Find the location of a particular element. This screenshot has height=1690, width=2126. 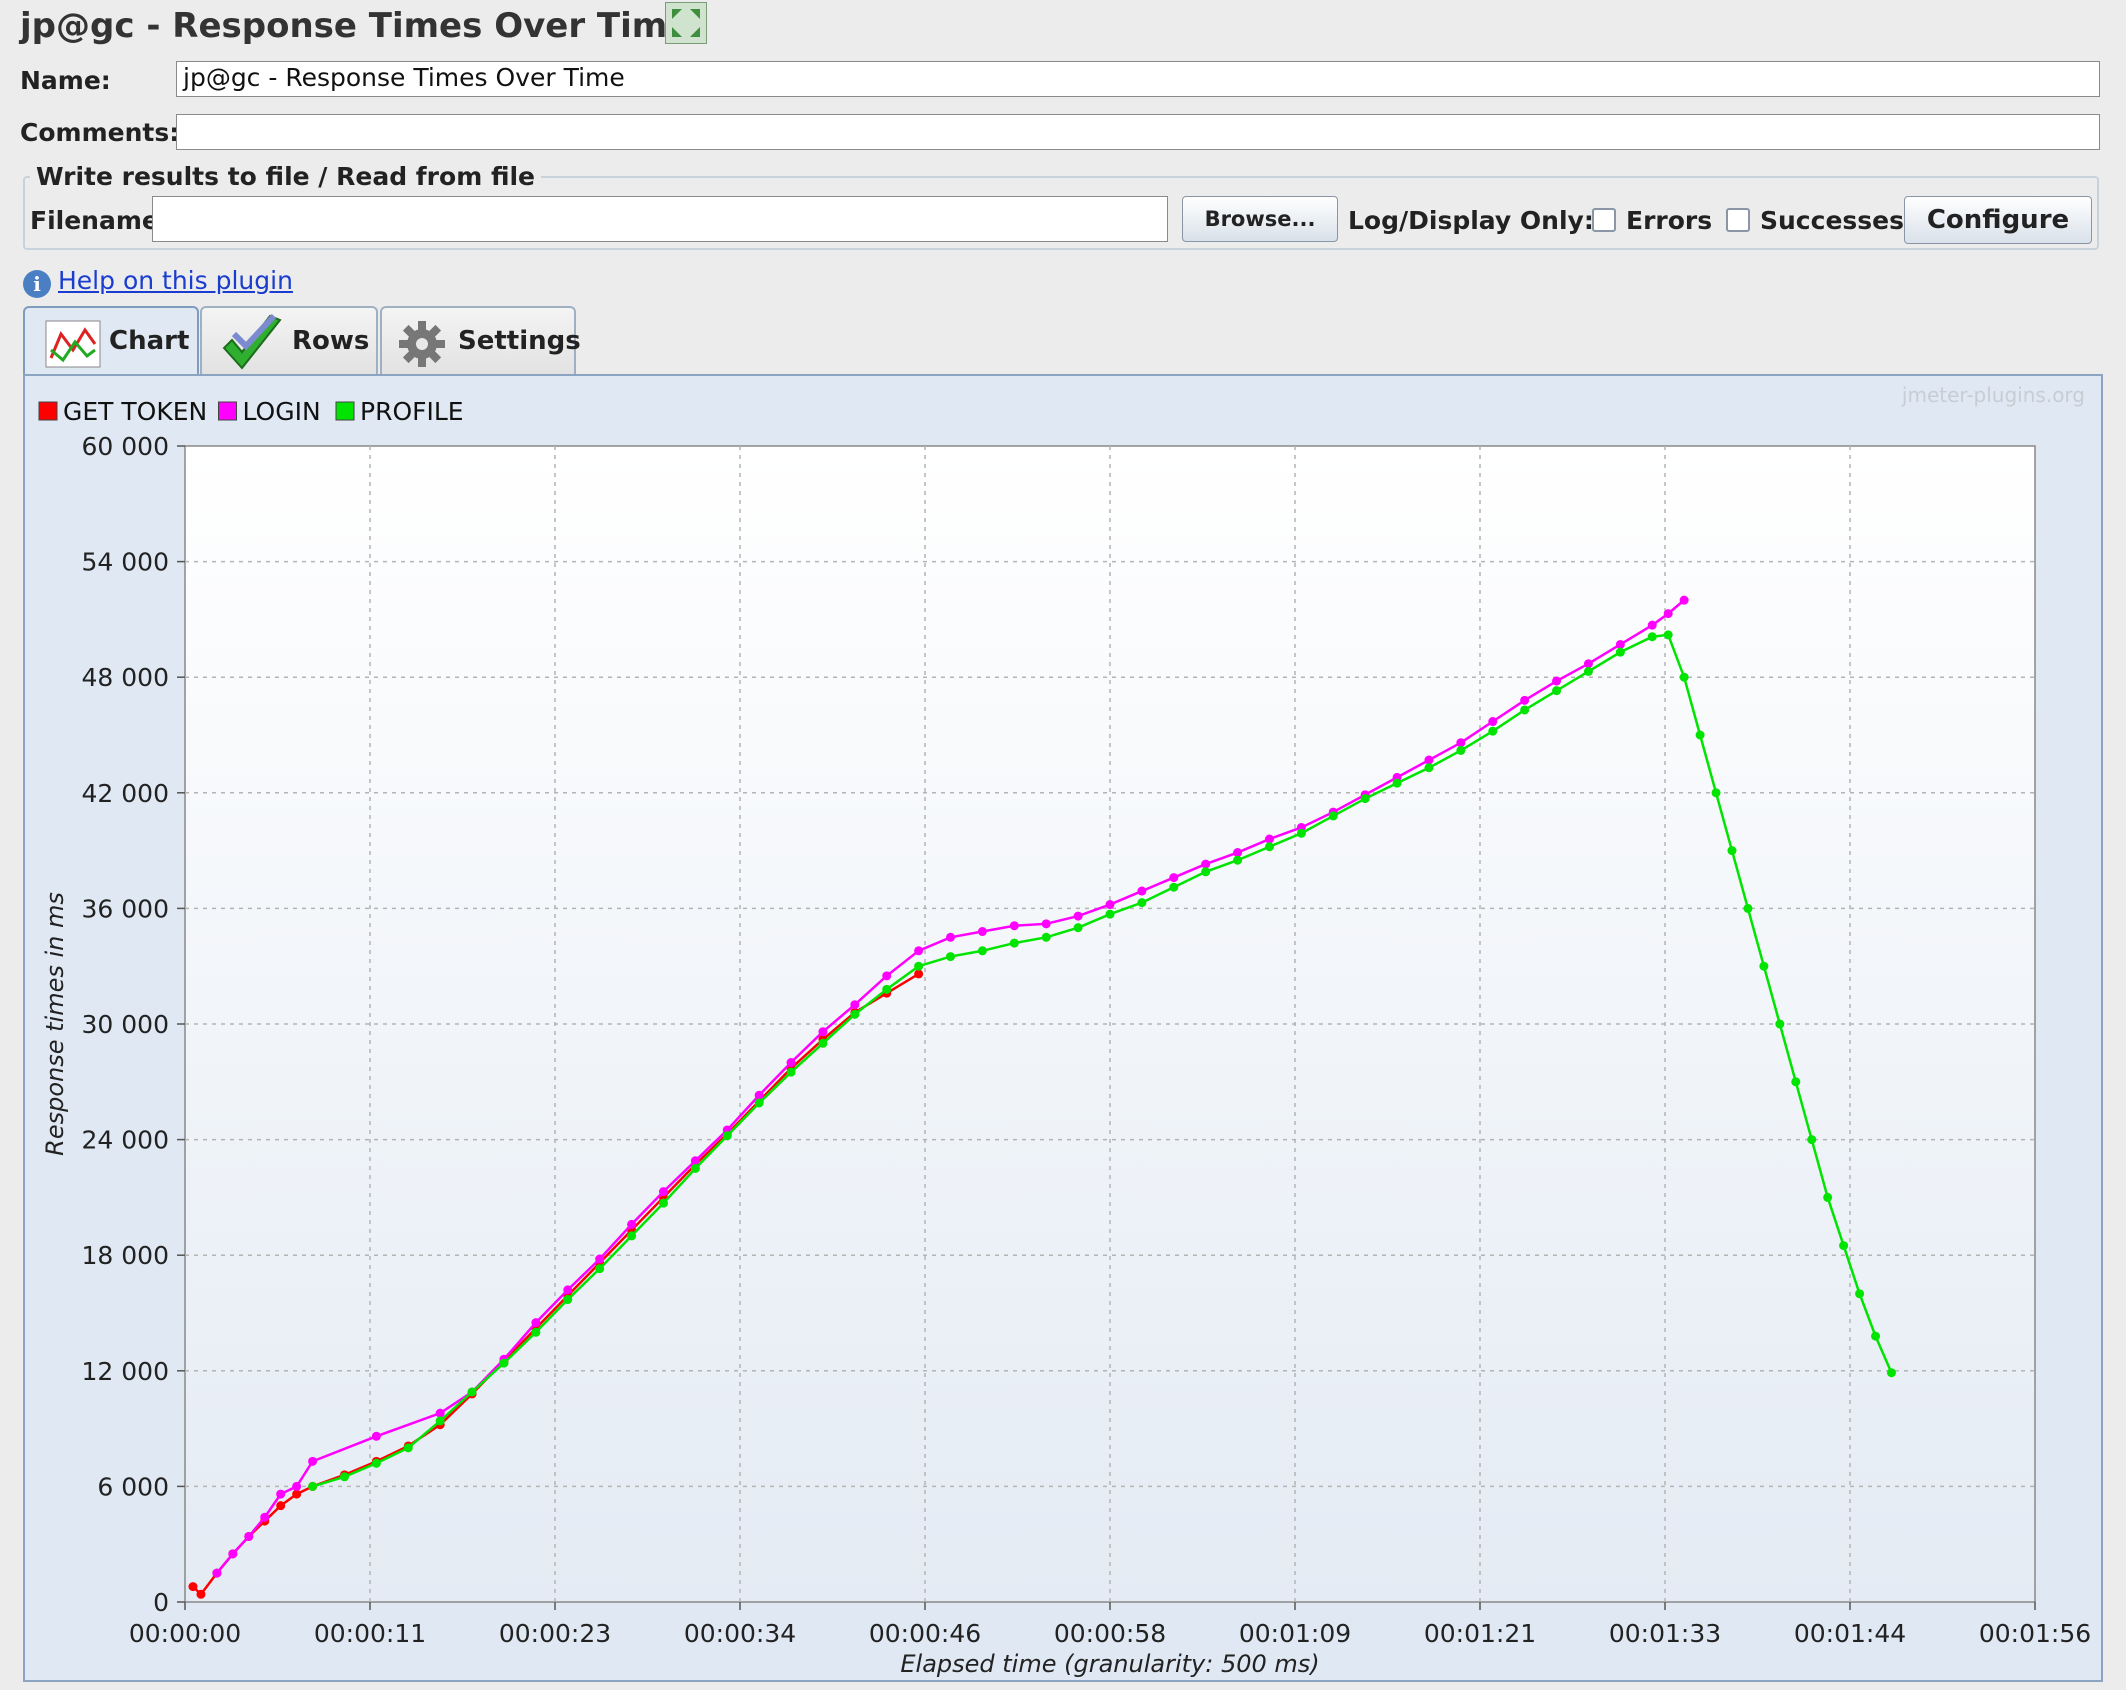

configure-button: Configure is located at coordinates (1998, 220).